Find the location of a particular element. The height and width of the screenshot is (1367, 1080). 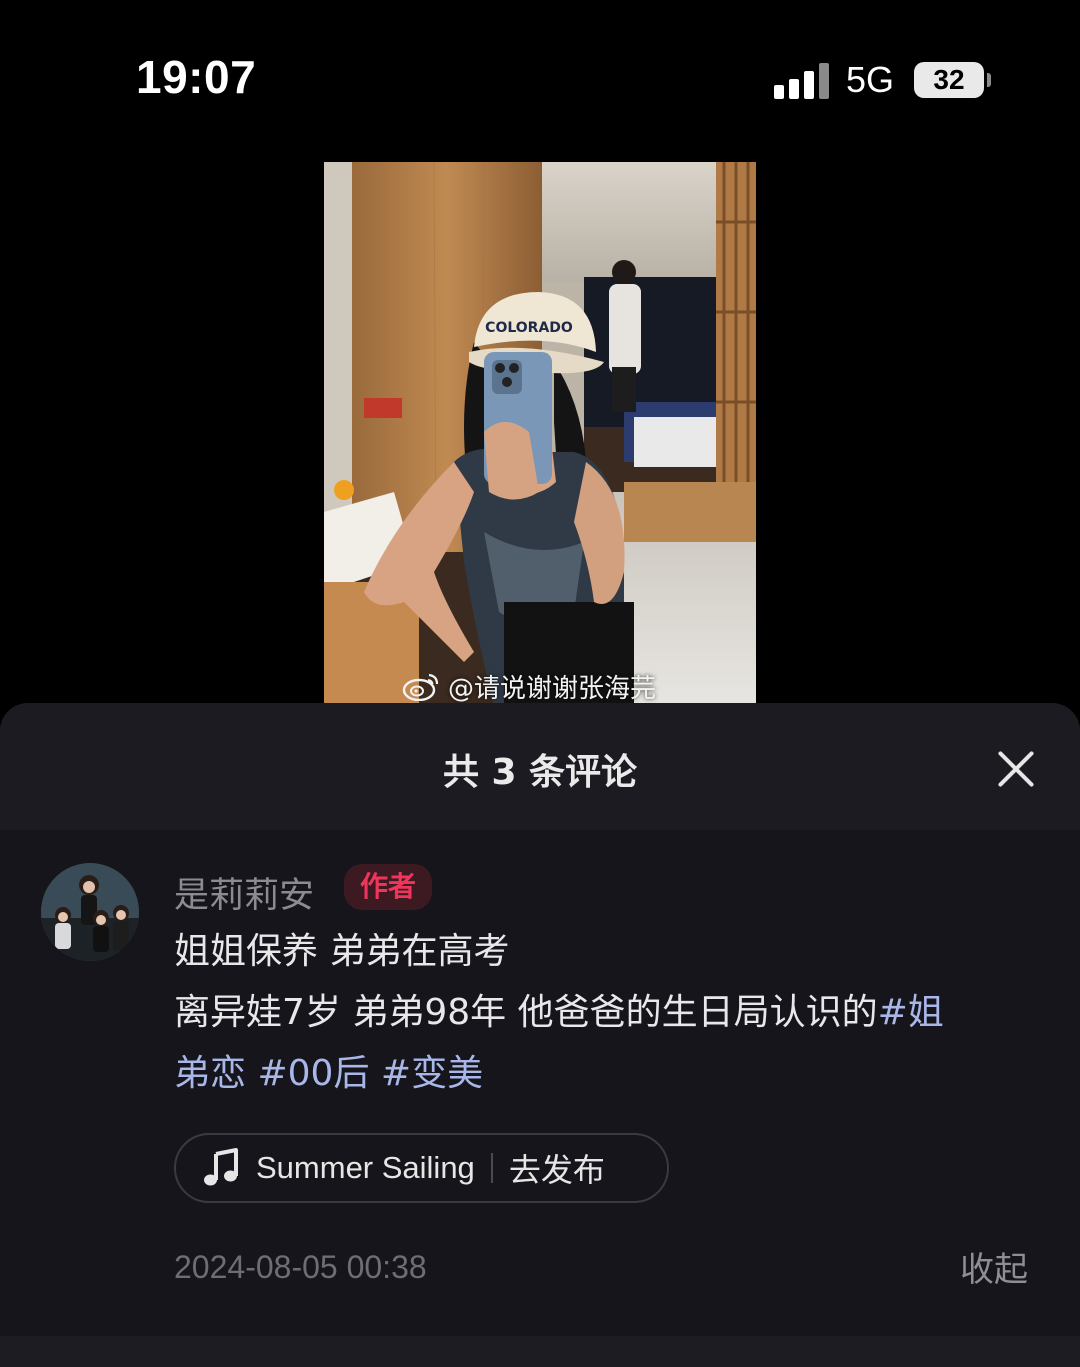

photo-watermark: @请说谢谢张海芫 is located at coordinates (529, 686).